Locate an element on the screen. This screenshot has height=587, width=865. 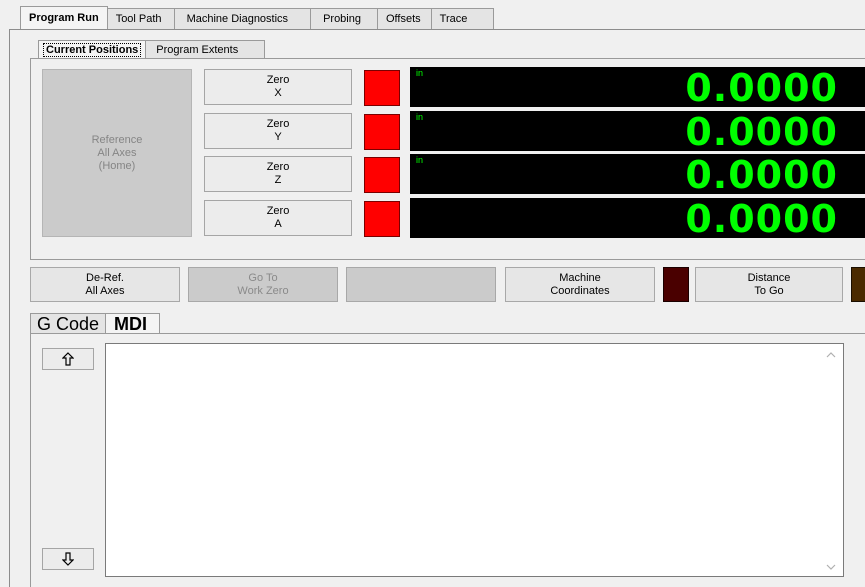
y-position-value: 0.0000 is located at coordinates (761, 132).